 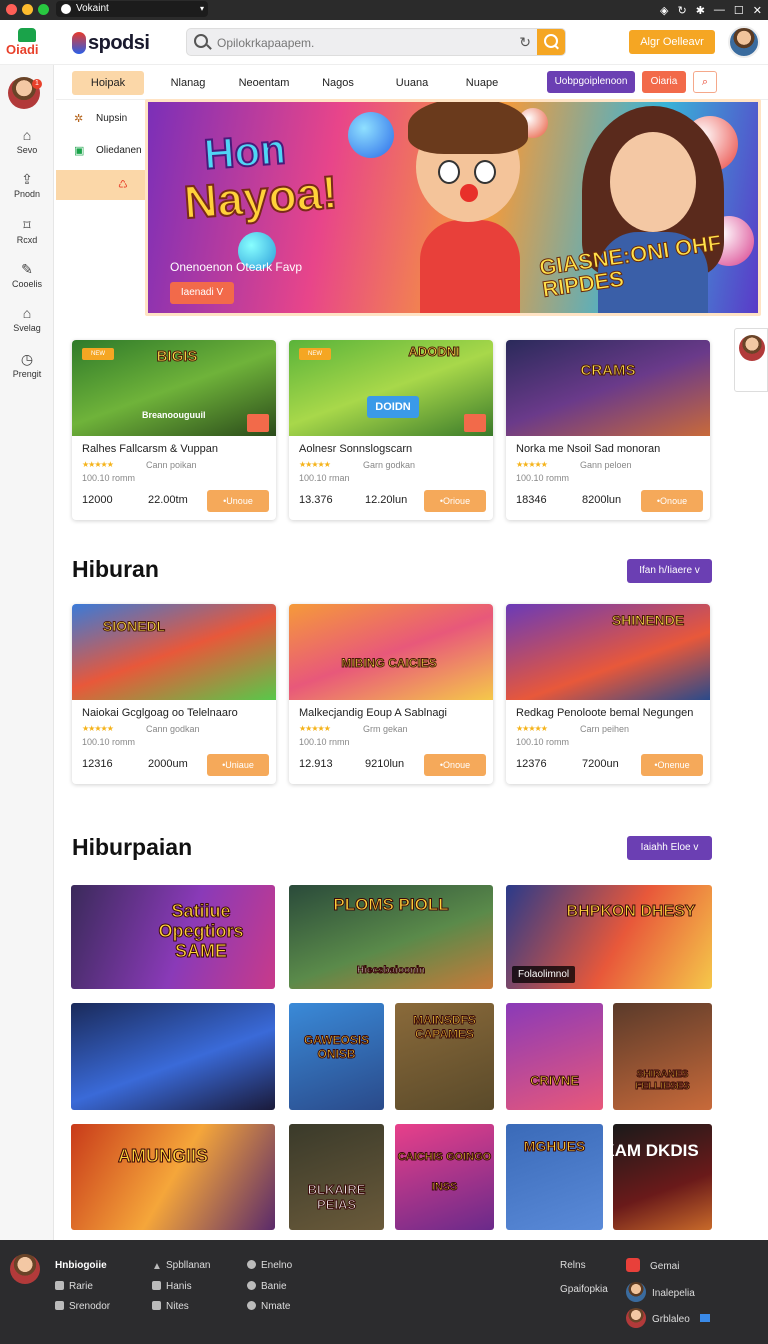 I want to click on footer-link: Enelno, so click(x=269, y=1265).